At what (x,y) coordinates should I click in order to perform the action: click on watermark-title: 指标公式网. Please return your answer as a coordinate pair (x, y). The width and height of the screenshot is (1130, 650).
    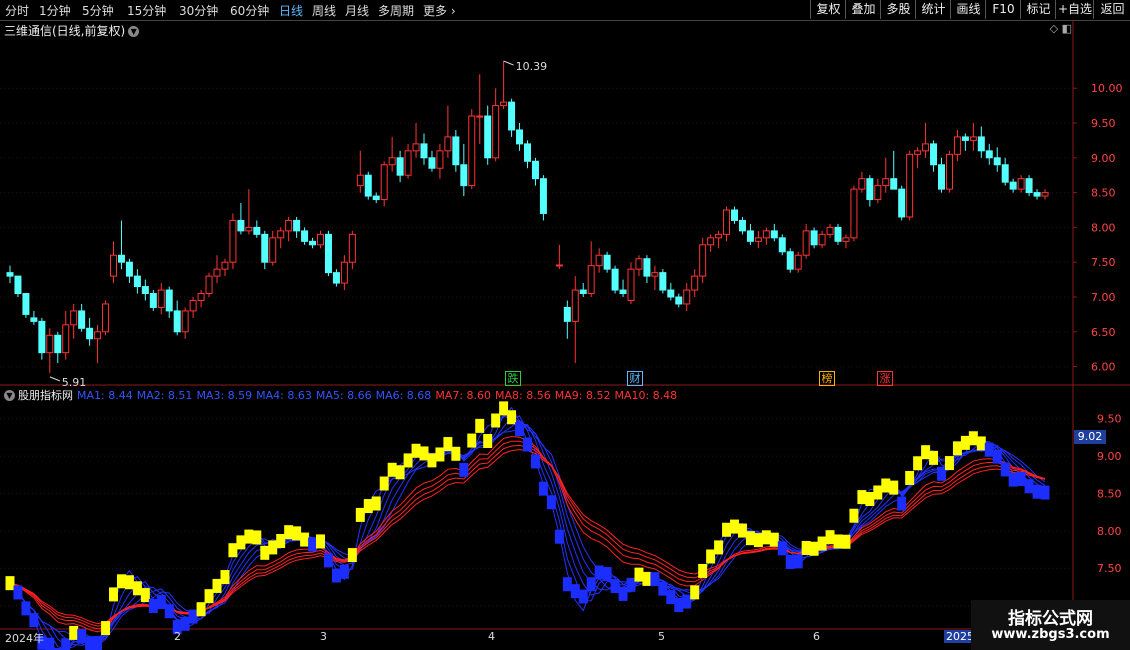
    Looking at the image, I should click on (1050, 619).